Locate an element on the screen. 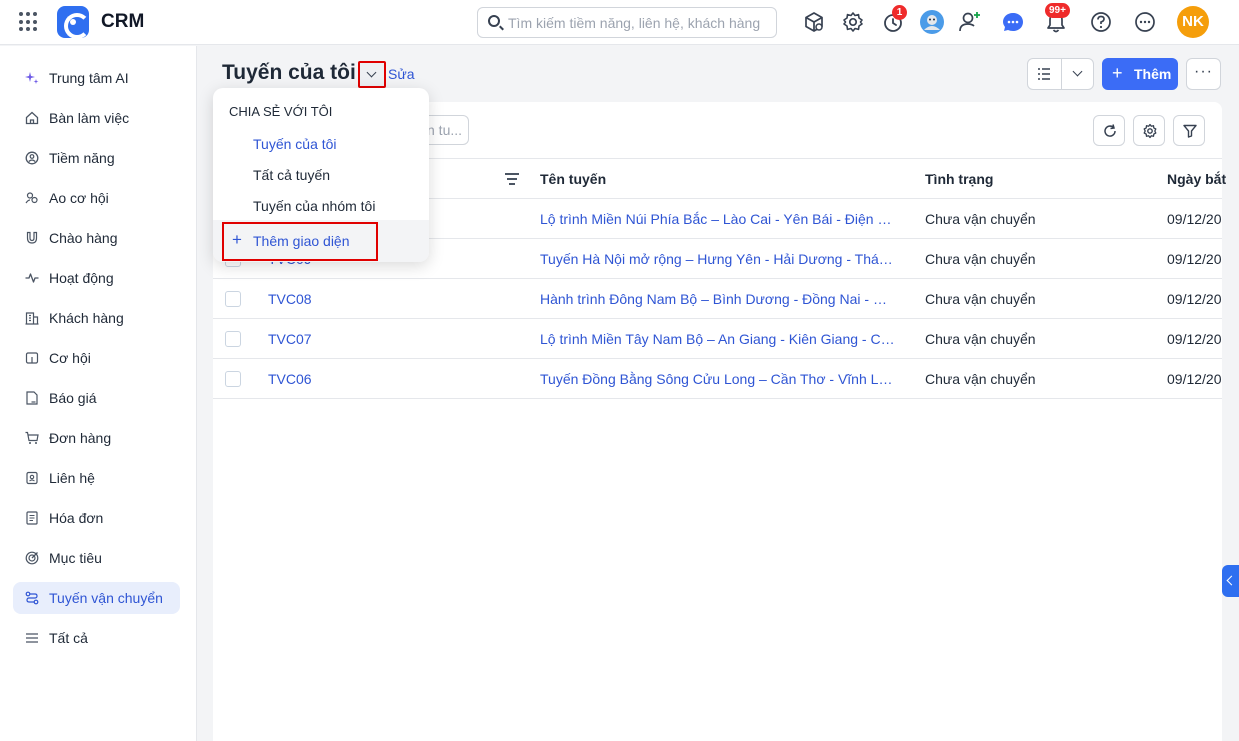 The width and height of the screenshot is (1239, 741). invoice-icon is located at coordinates (32, 518).